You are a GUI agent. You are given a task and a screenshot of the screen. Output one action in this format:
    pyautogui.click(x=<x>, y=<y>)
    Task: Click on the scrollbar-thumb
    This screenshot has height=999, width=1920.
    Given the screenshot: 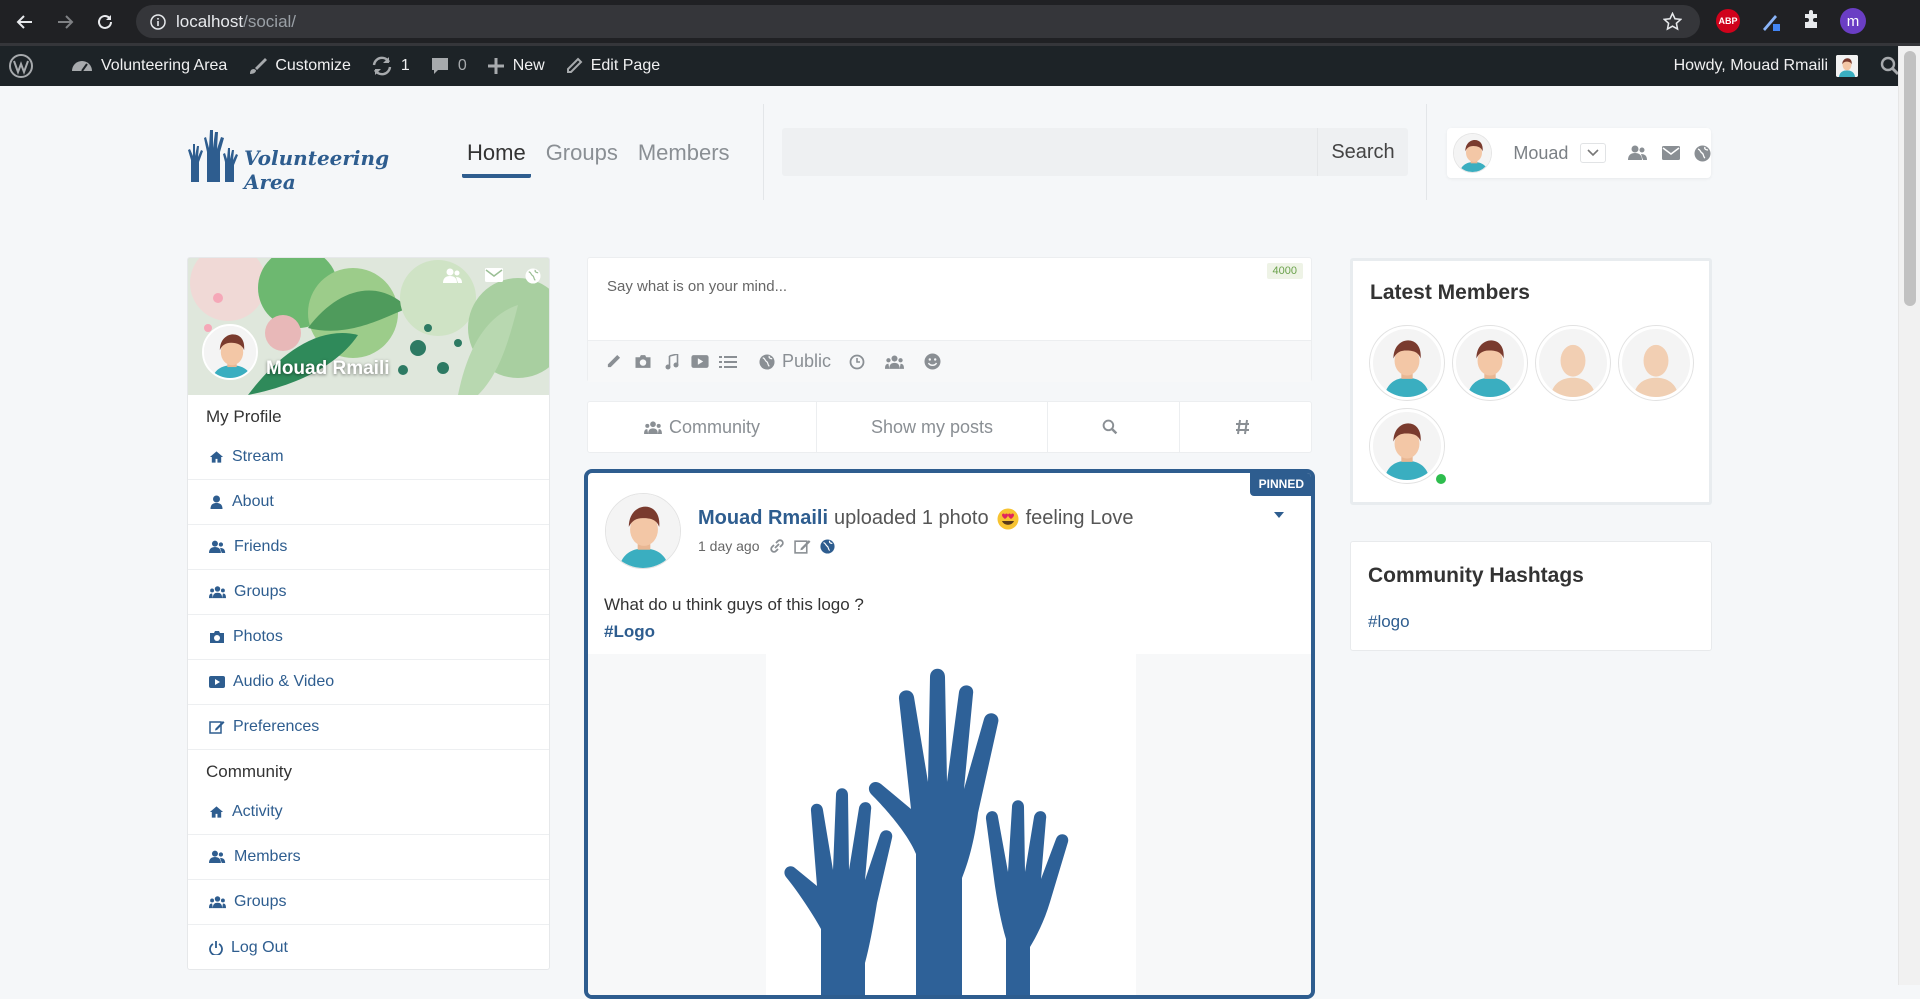 What is the action you would take?
    pyautogui.click(x=1910, y=178)
    